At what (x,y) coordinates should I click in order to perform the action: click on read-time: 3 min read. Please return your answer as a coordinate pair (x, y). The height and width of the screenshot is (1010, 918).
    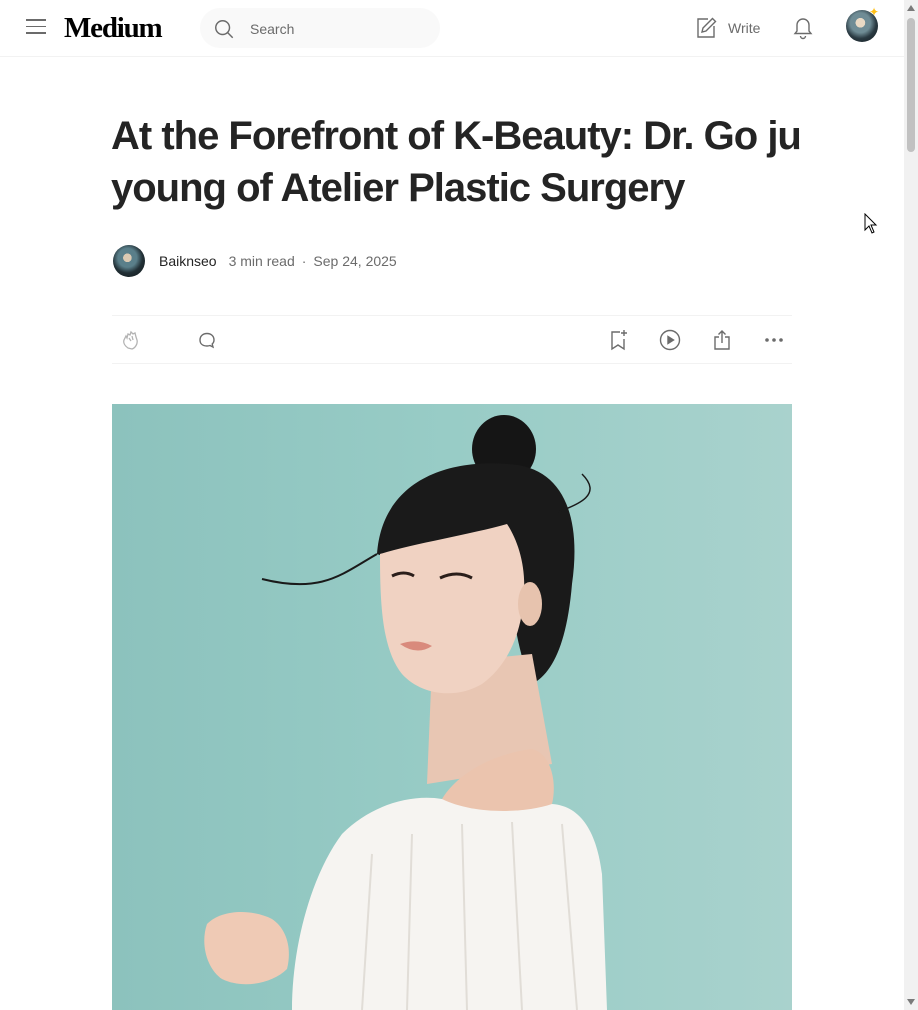
    Looking at the image, I should click on (261, 261).